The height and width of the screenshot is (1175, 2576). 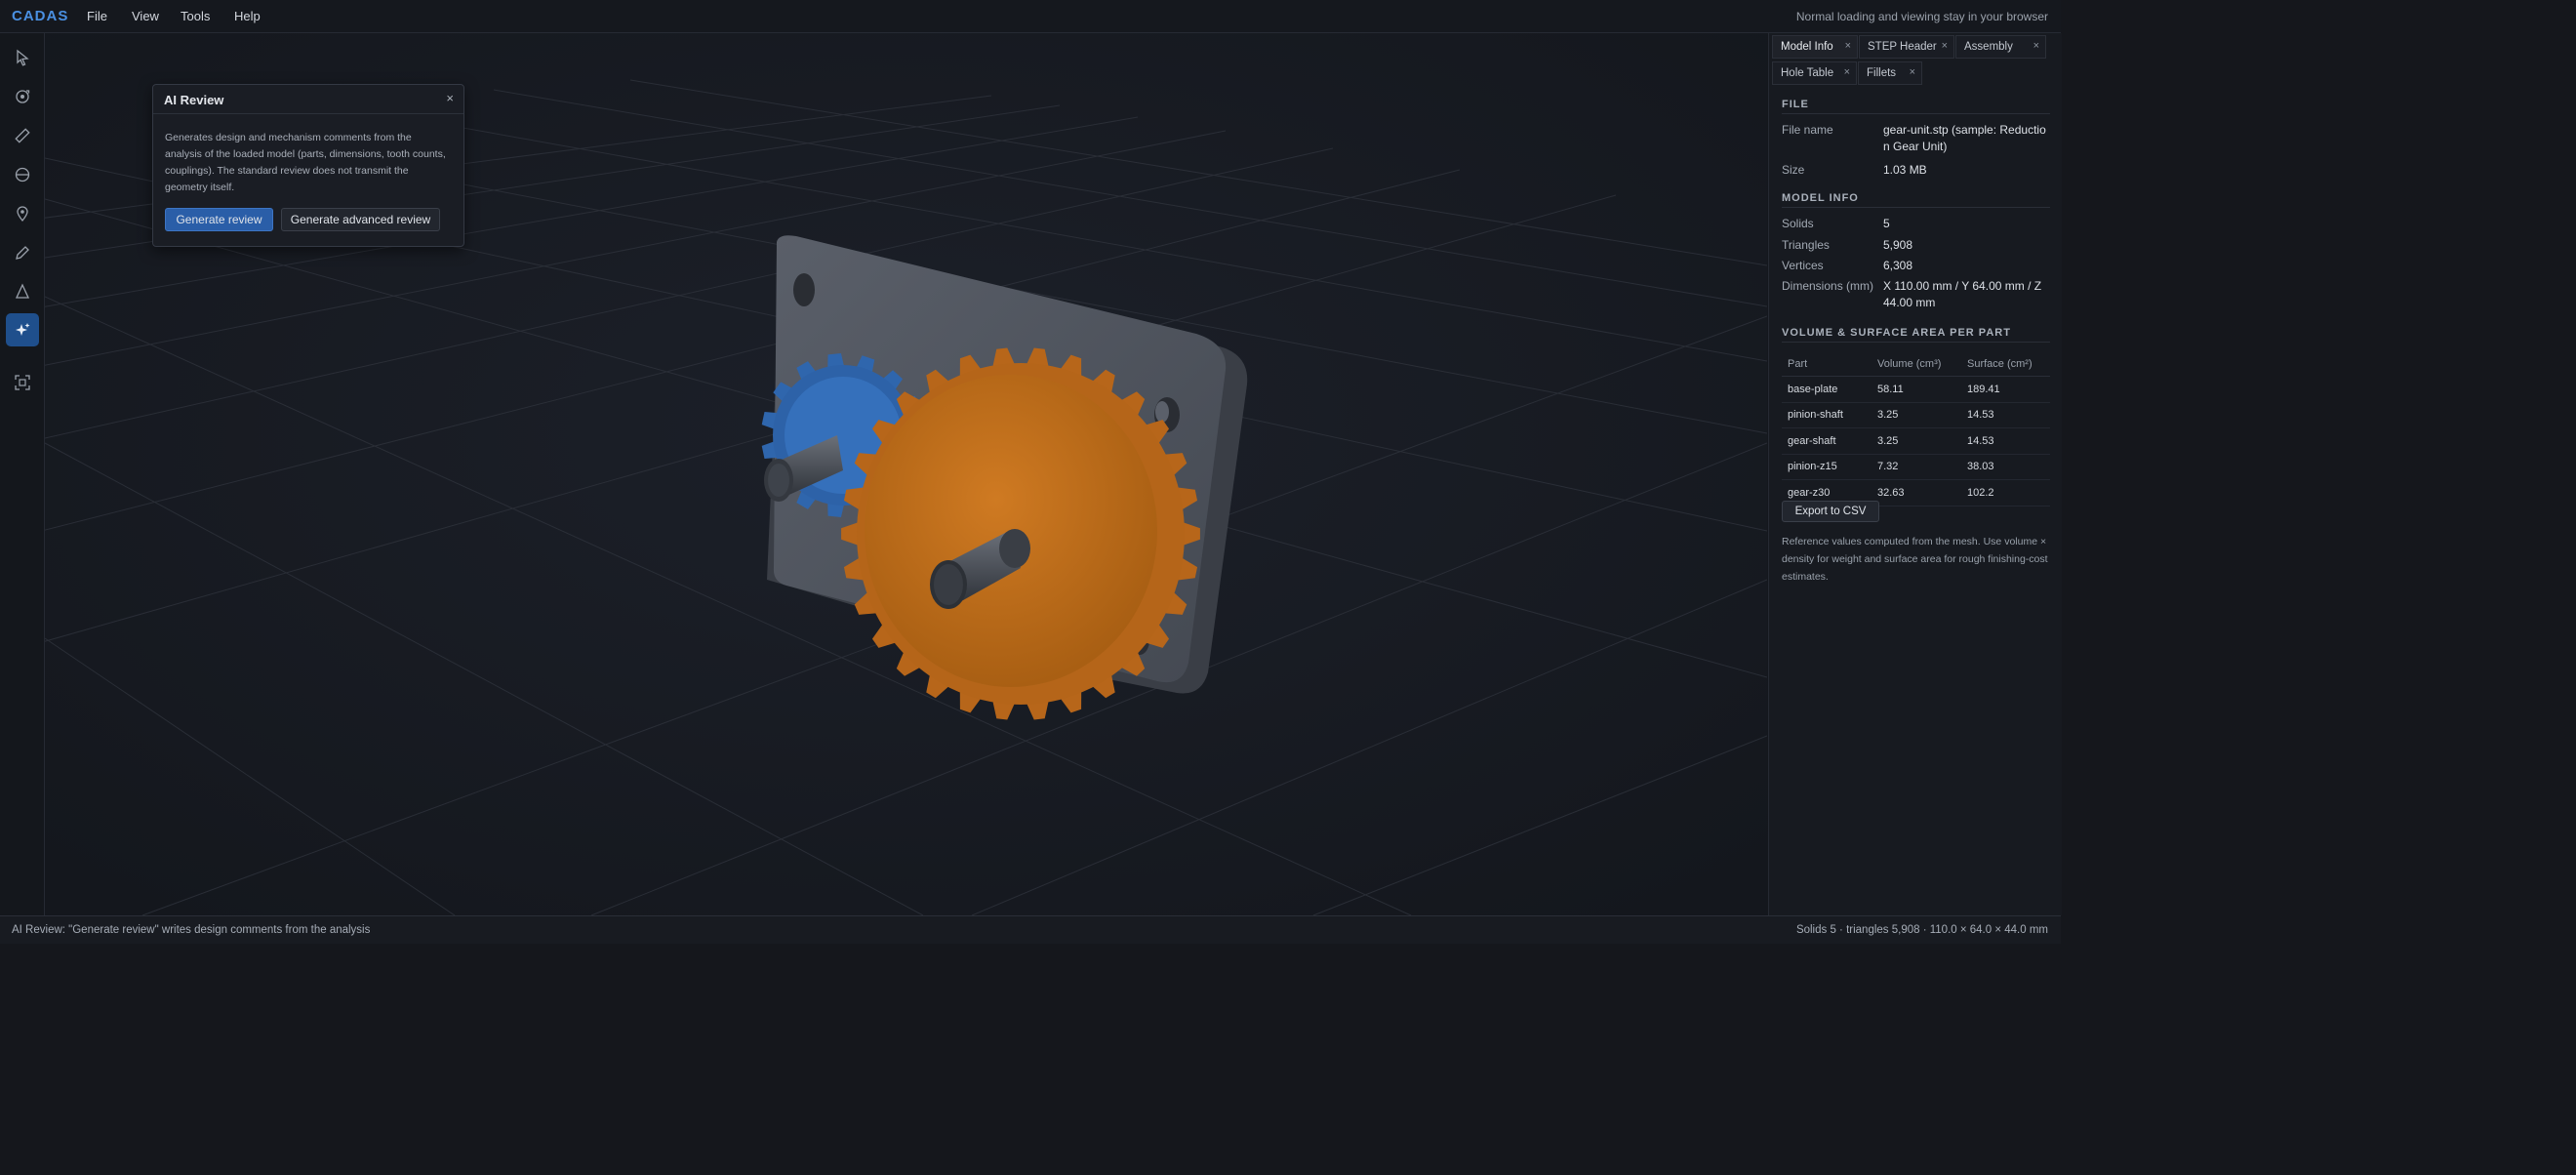 What do you see at coordinates (97, 16) in the screenshot?
I see `menu-file: File` at bounding box center [97, 16].